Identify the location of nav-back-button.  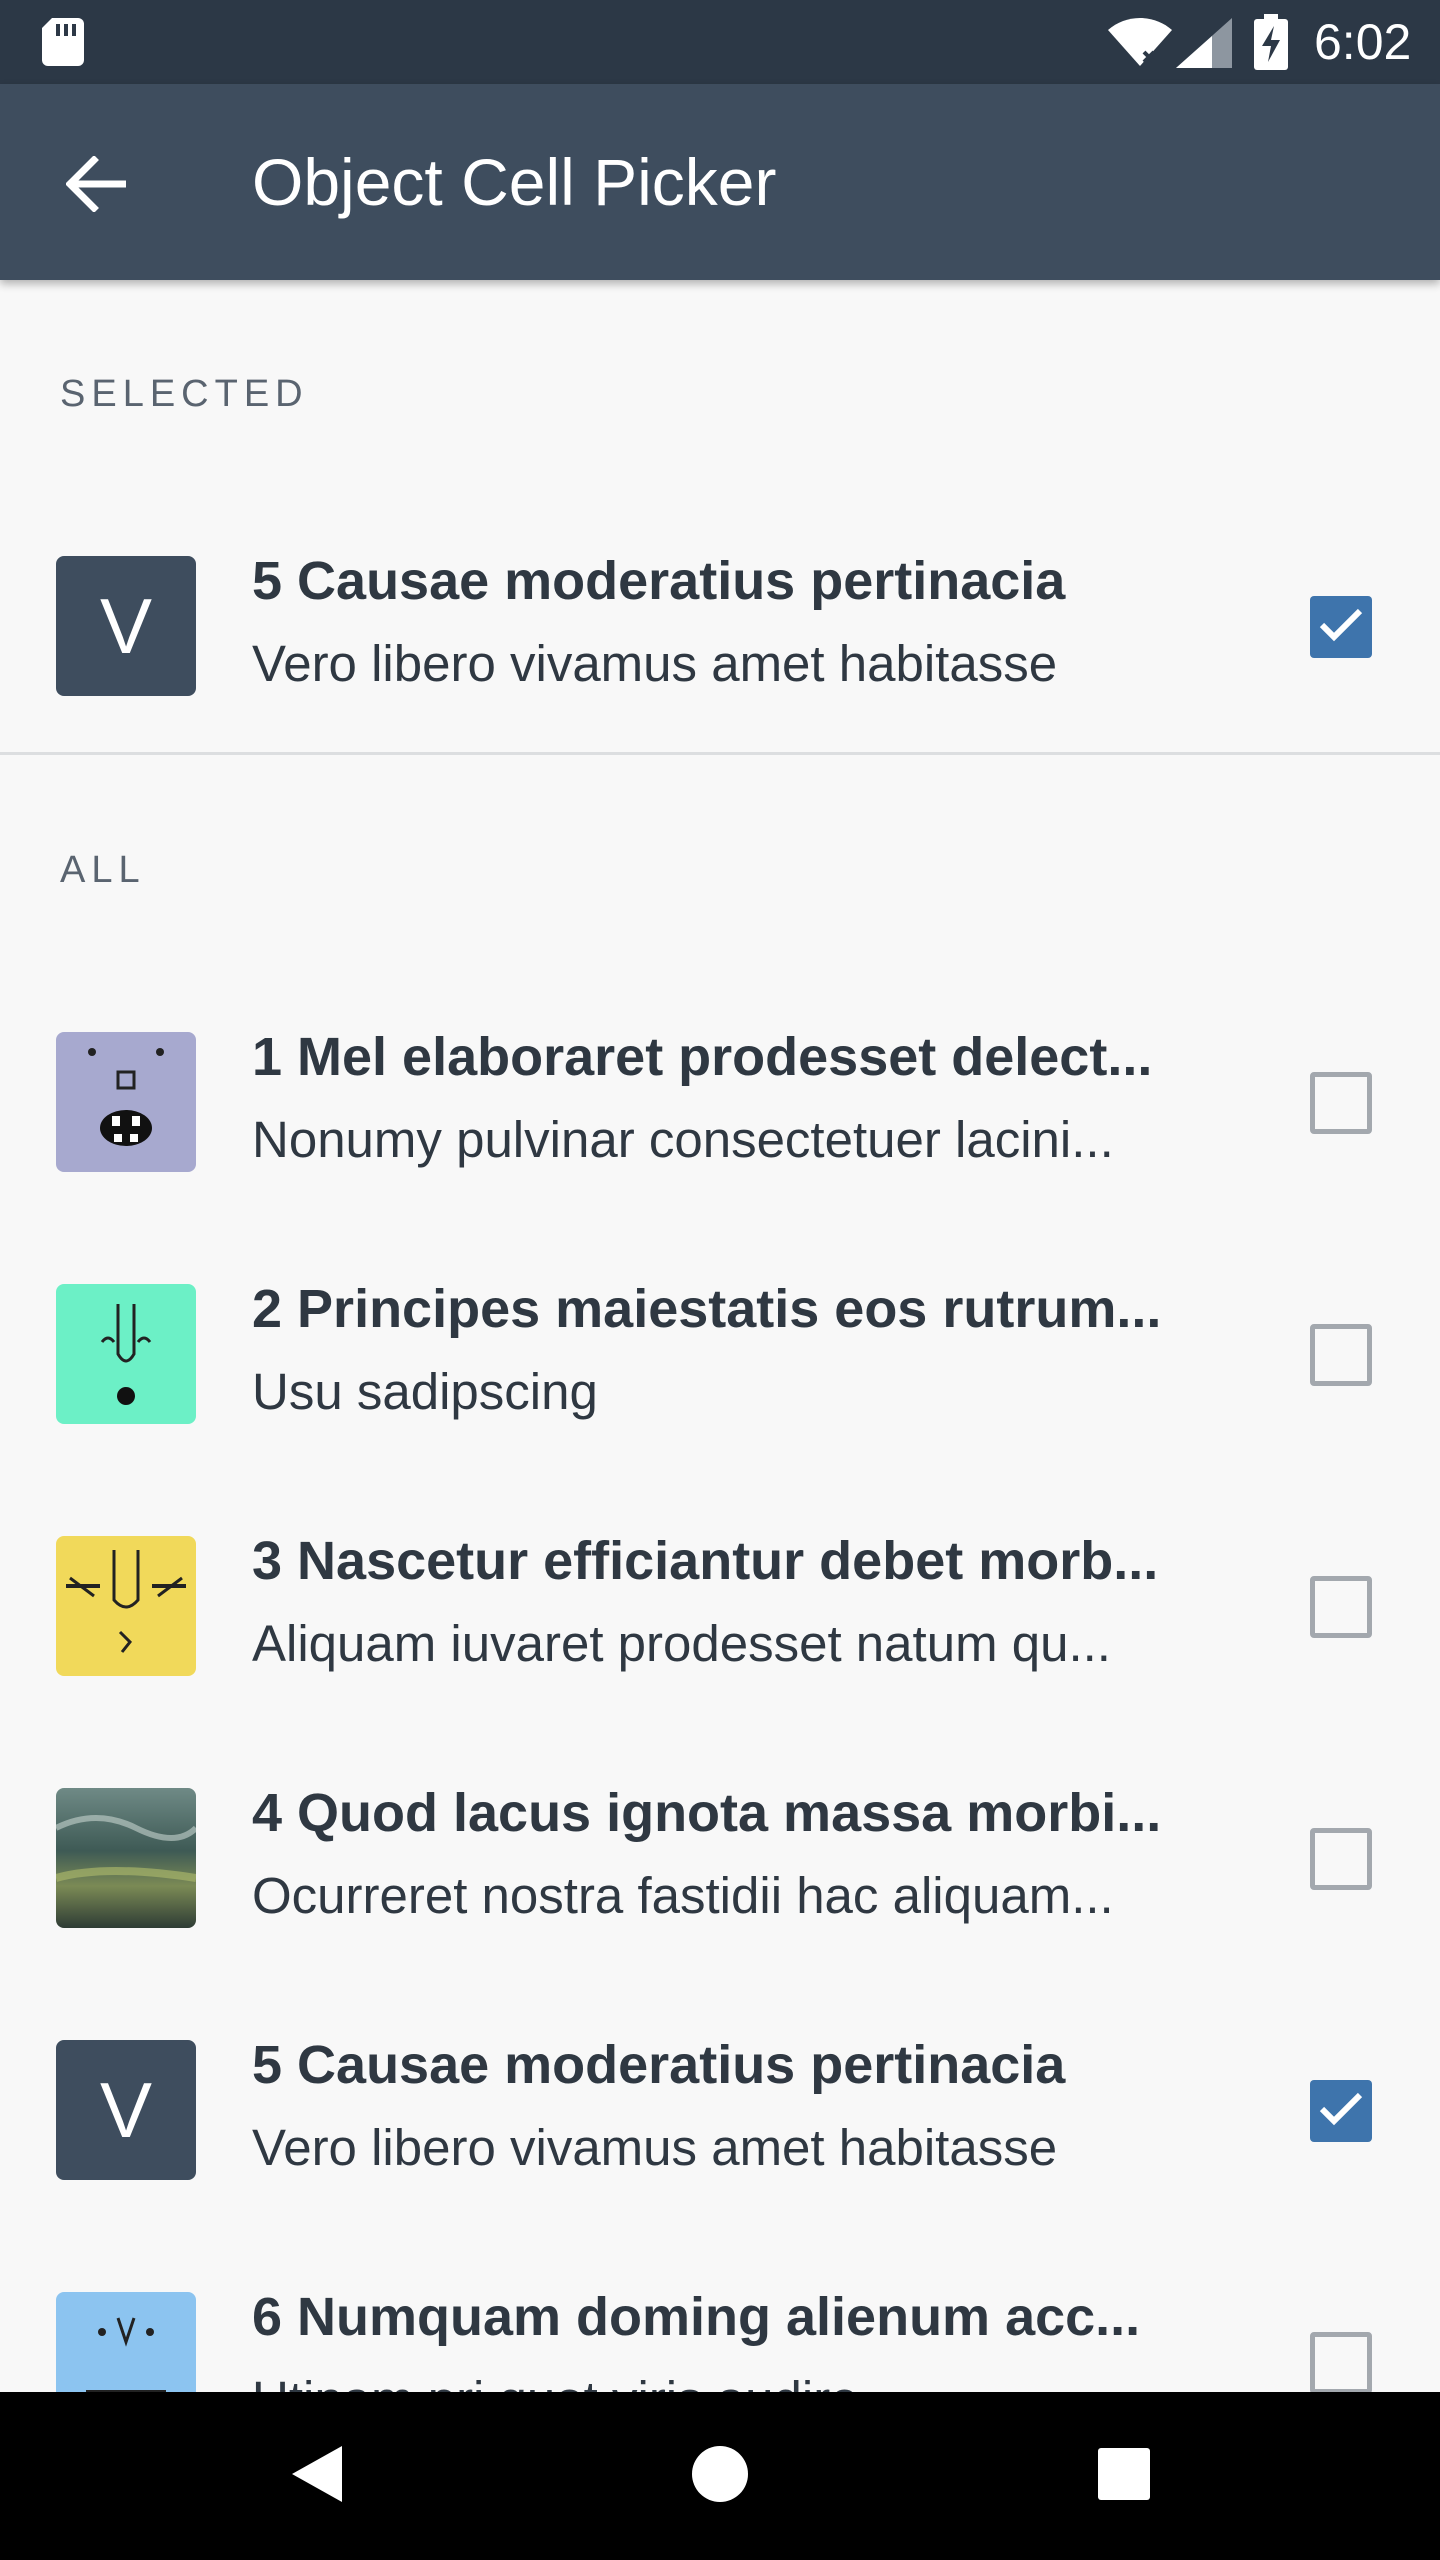
(316, 2476).